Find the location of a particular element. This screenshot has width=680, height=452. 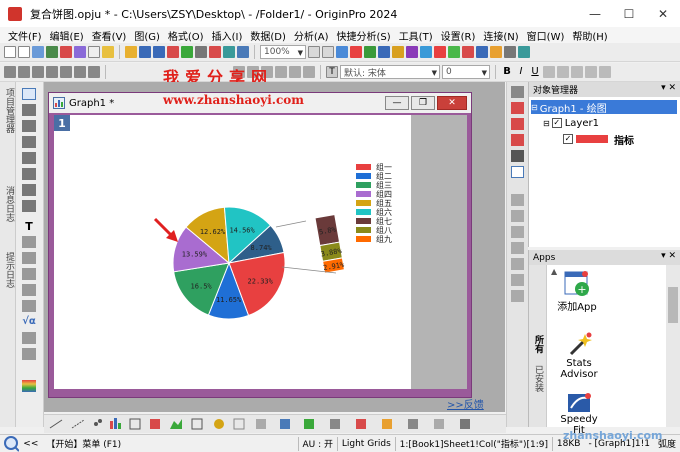

graph-tool-icon is located at coordinates (384, 52).